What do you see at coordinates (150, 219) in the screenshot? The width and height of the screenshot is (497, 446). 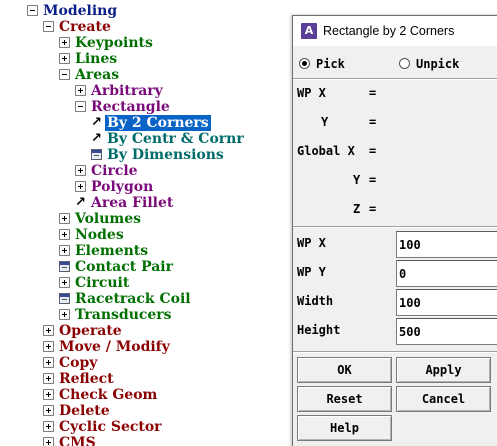 I see `tree-item-volumes: Volumes` at bounding box center [150, 219].